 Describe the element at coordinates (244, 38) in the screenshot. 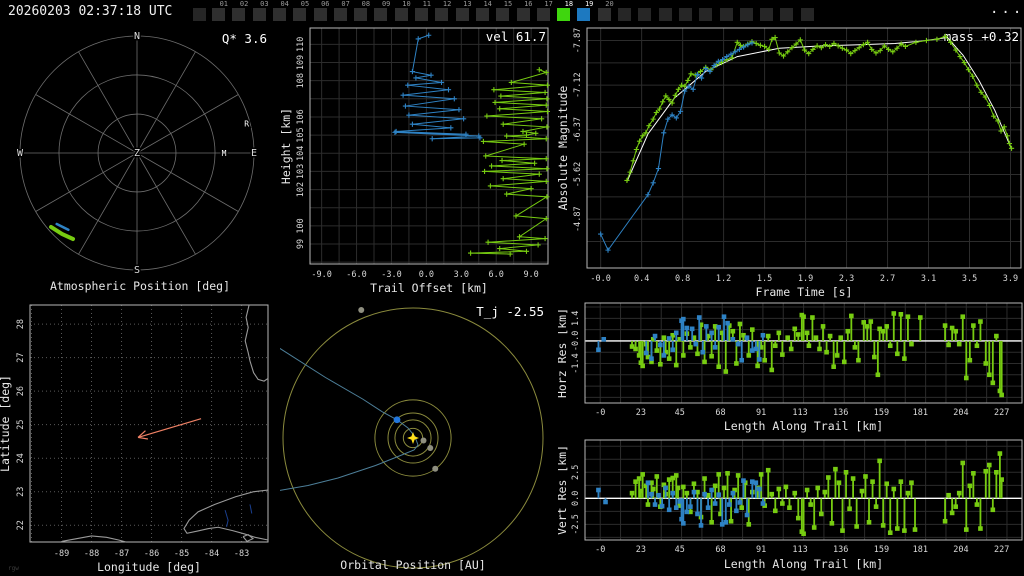

I see `q-value-label: Q* 3.6` at that location.